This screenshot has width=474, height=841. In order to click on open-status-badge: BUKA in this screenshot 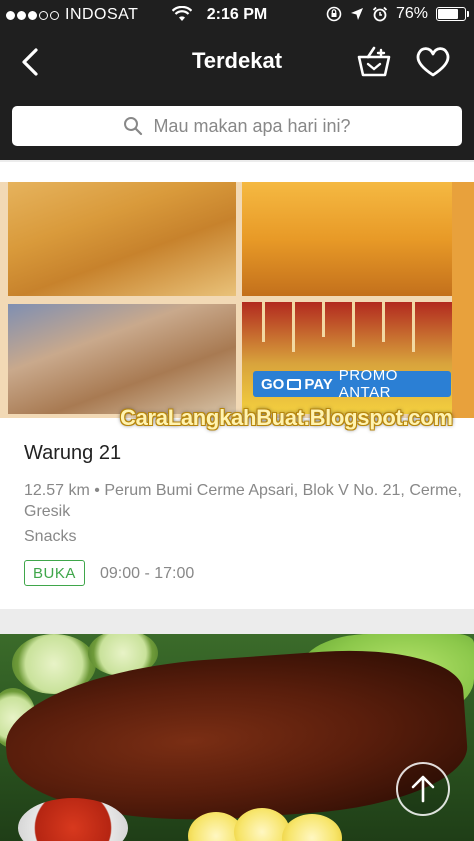, I will do `click(54, 573)`.